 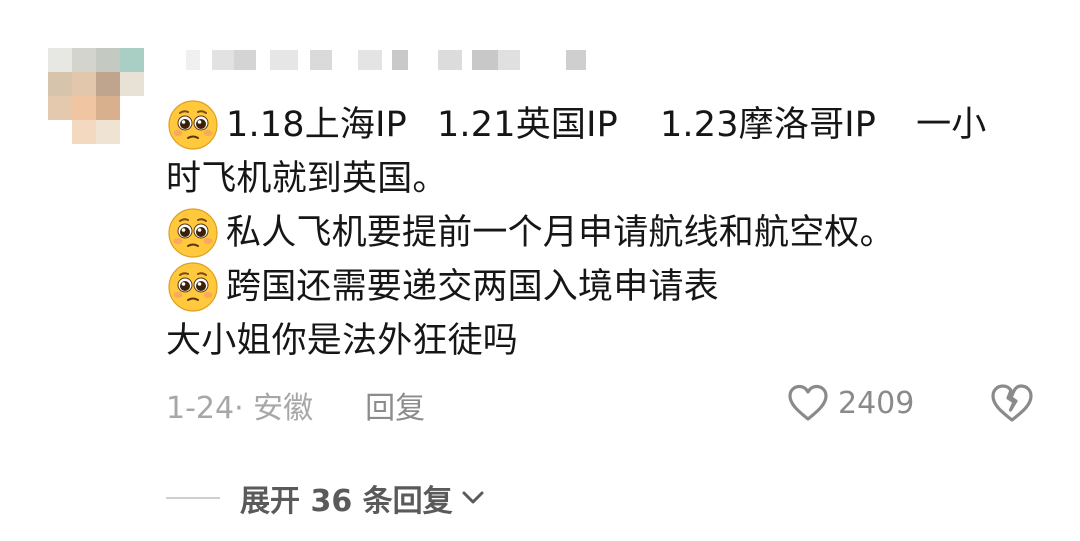 What do you see at coordinates (876, 403) in the screenshot?
I see `like-count: 2409` at bounding box center [876, 403].